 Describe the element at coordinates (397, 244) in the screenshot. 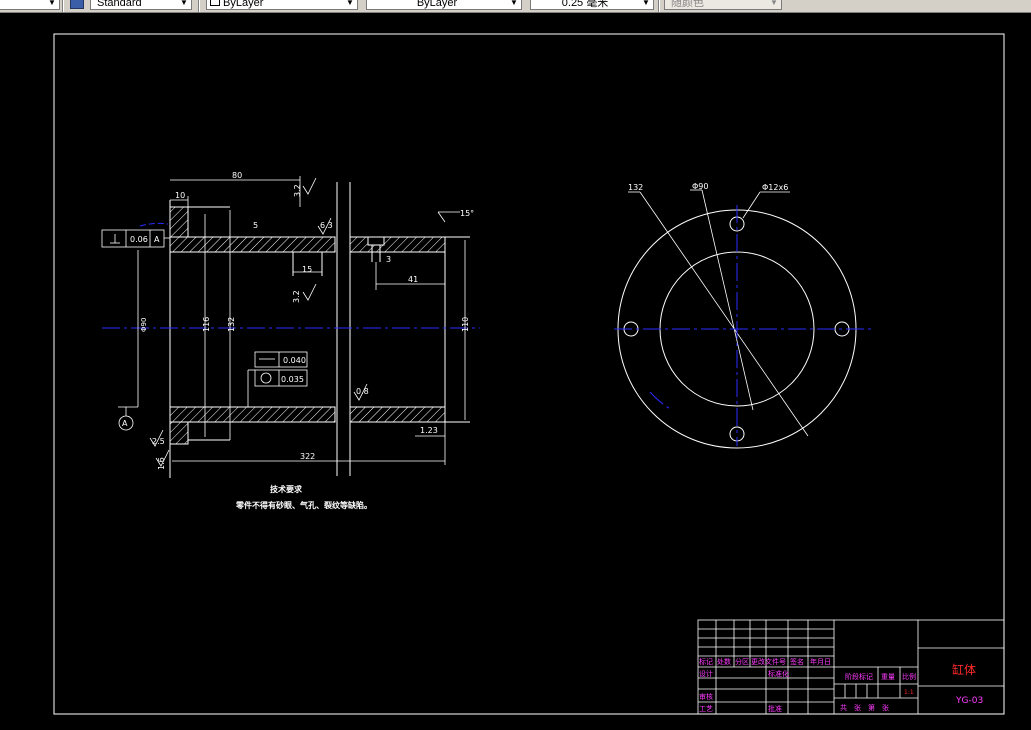

I see `top-wall-right` at that location.